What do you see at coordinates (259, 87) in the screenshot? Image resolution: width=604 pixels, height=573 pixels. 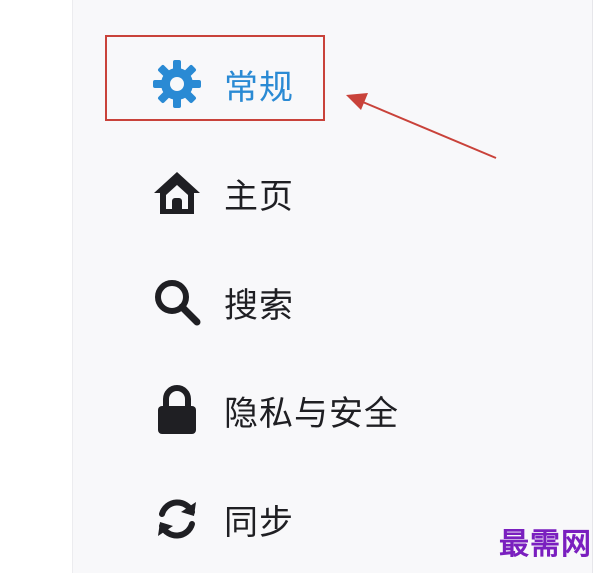 I see `sidebar-item-label: 常规` at bounding box center [259, 87].